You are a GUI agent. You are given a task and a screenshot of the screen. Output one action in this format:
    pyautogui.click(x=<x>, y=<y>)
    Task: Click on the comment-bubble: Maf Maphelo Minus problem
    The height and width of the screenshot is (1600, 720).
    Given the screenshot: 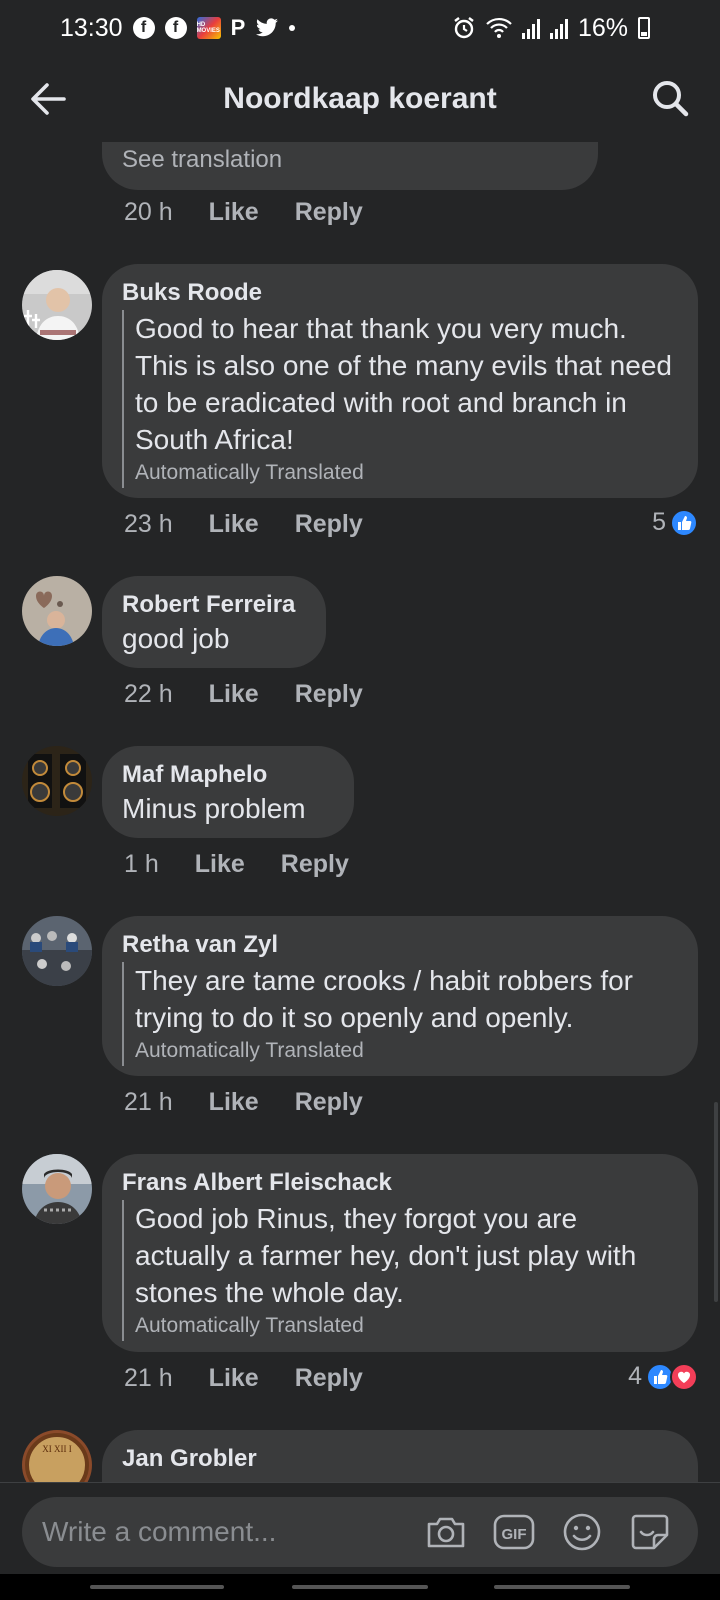 What is the action you would take?
    pyautogui.click(x=228, y=792)
    